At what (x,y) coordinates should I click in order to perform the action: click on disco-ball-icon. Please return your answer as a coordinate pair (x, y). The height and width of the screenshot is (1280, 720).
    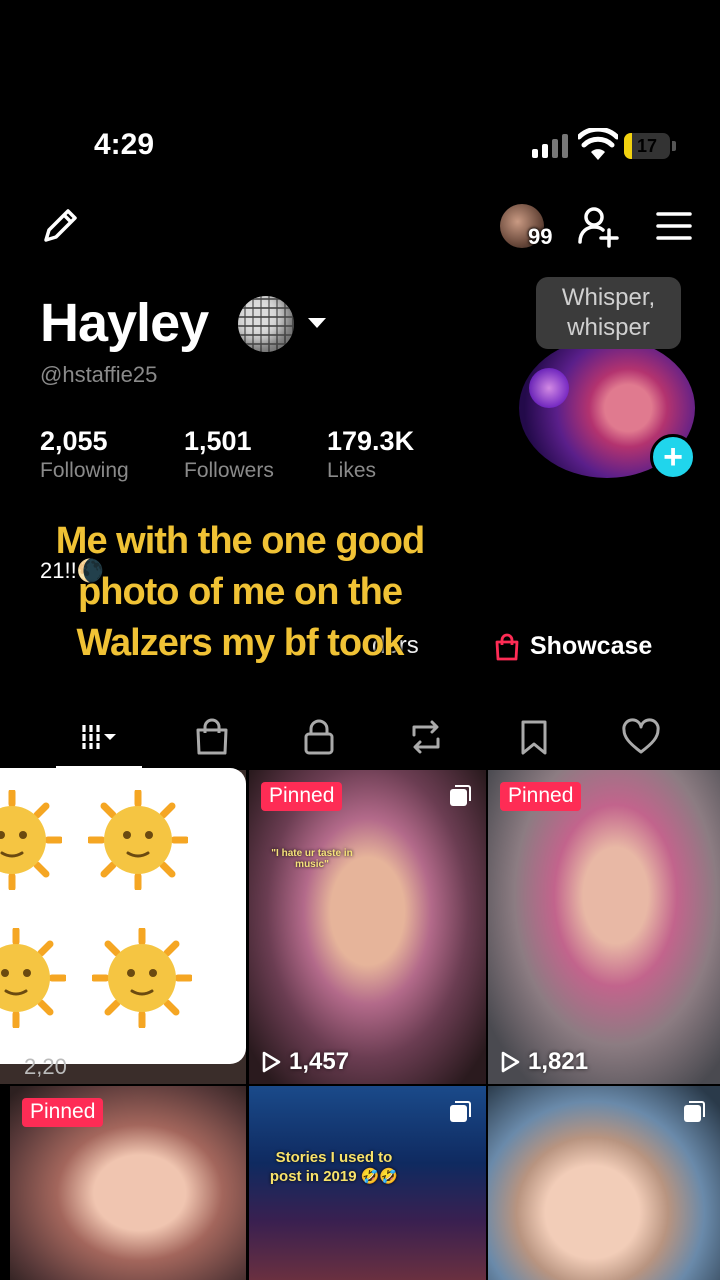
    Looking at the image, I should click on (266, 324).